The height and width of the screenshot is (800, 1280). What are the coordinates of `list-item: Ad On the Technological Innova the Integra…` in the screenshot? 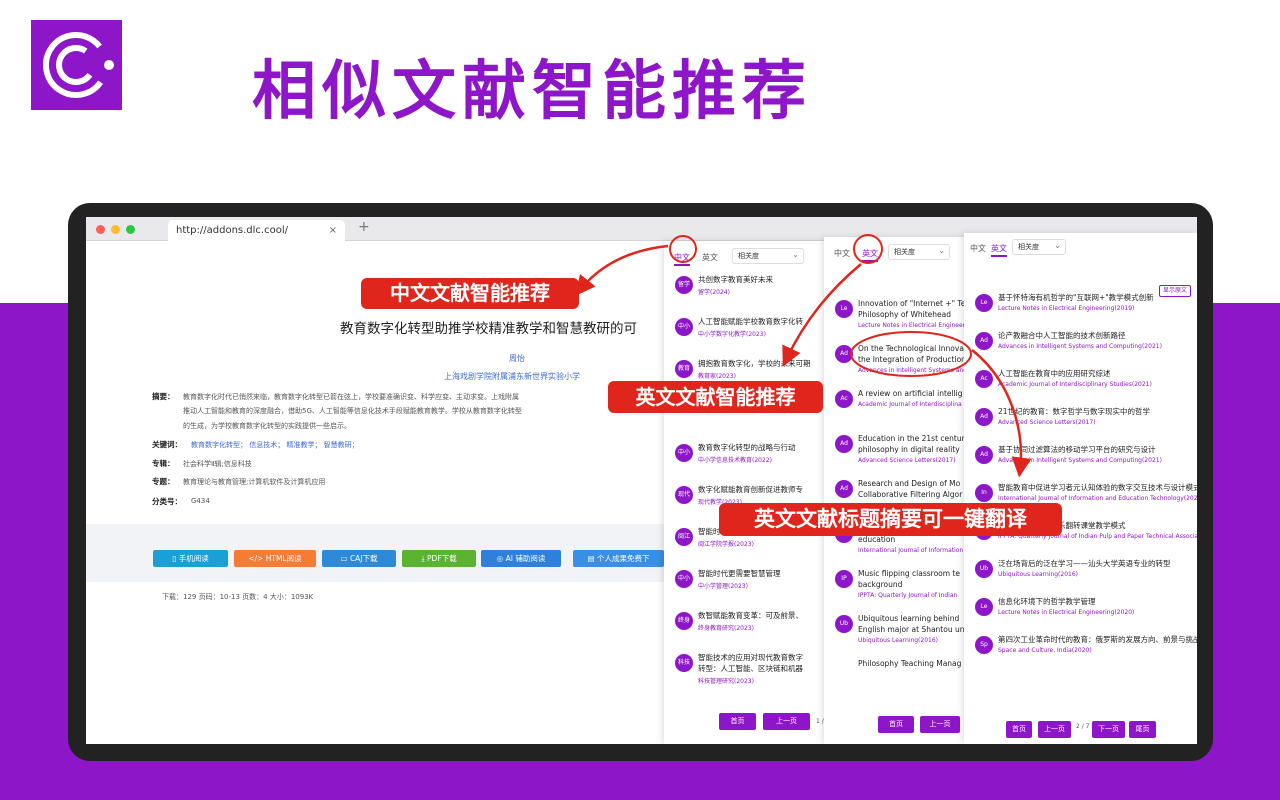 It's located at (895, 364).